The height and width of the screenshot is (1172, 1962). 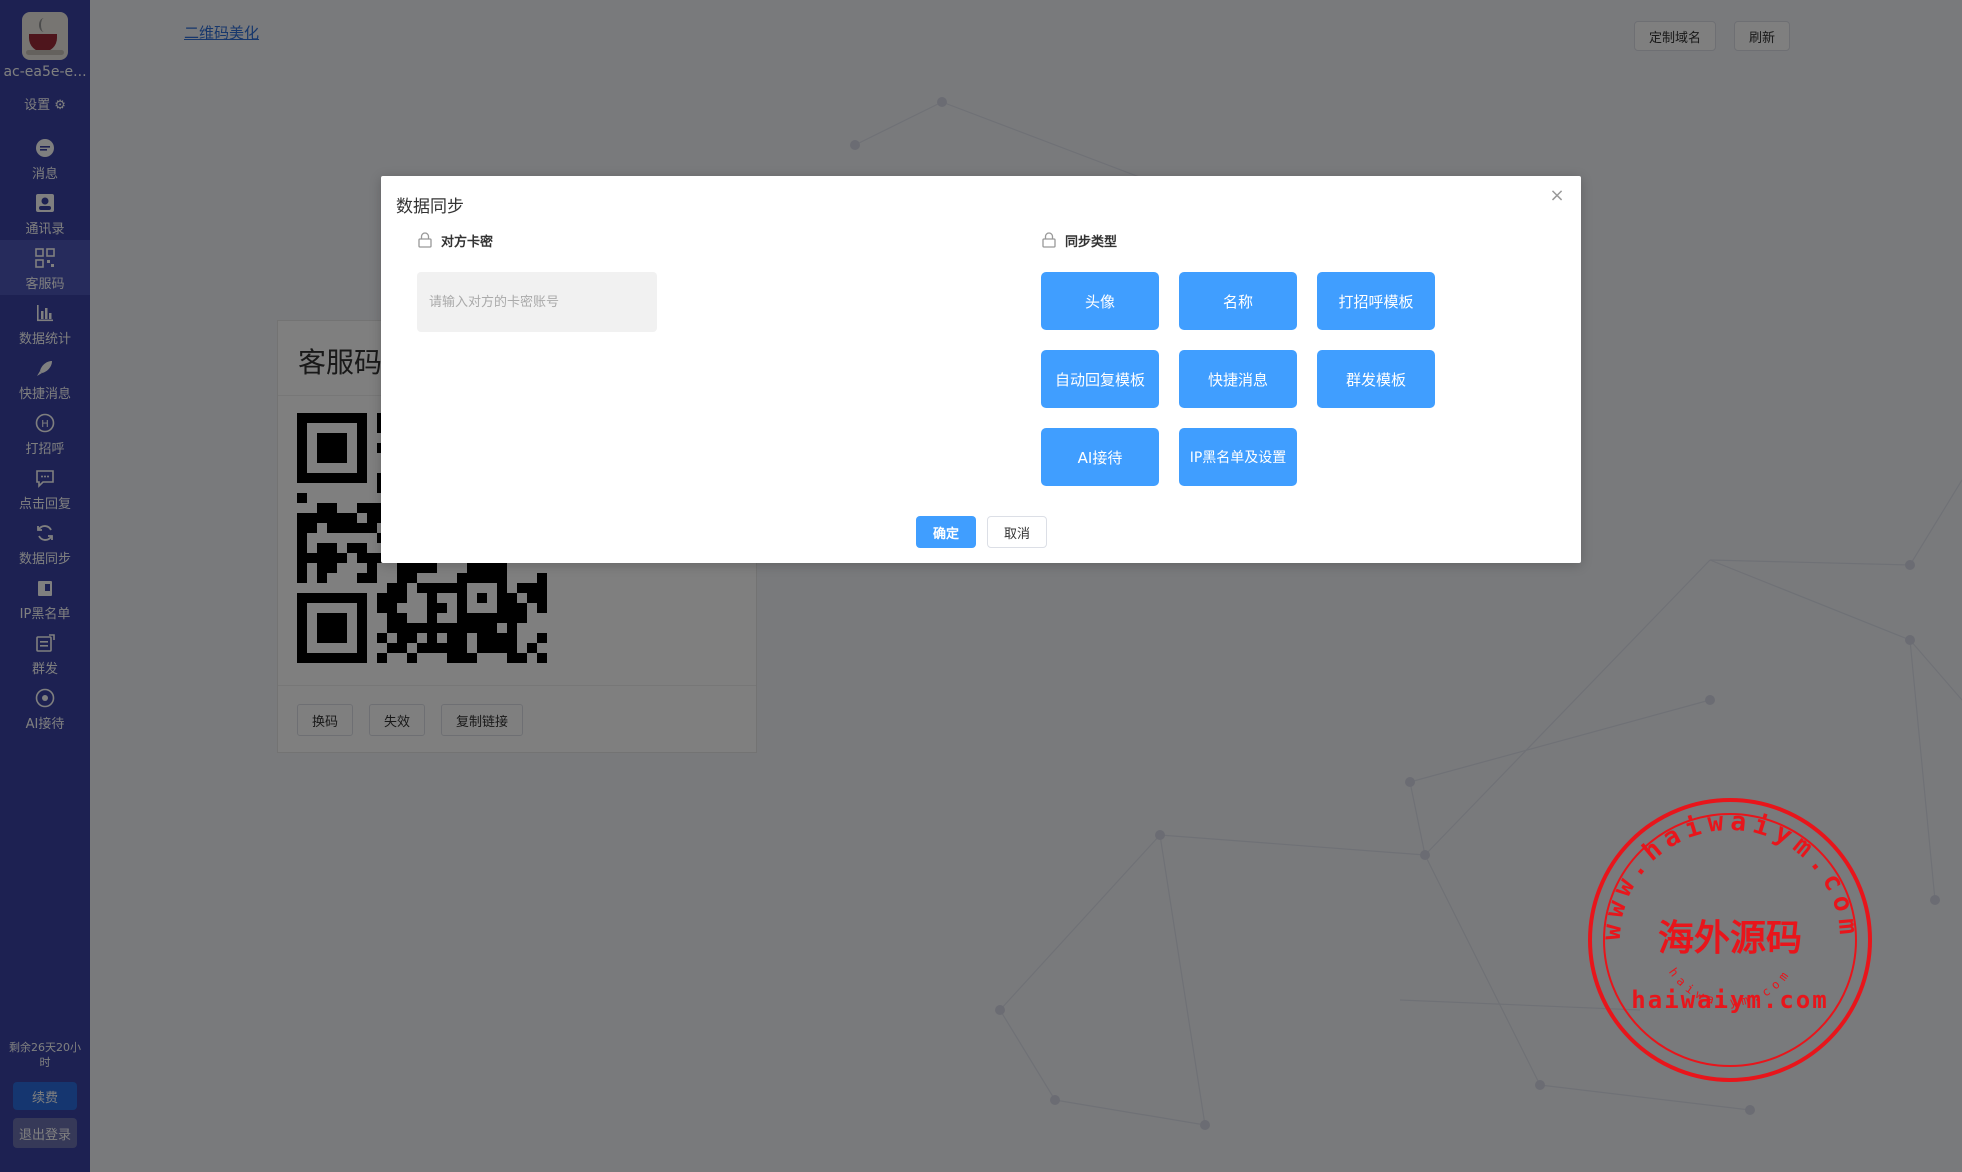 What do you see at coordinates (946, 532) in the screenshot?
I see `confirm-button: 确定` at bounding box center [946, 532].